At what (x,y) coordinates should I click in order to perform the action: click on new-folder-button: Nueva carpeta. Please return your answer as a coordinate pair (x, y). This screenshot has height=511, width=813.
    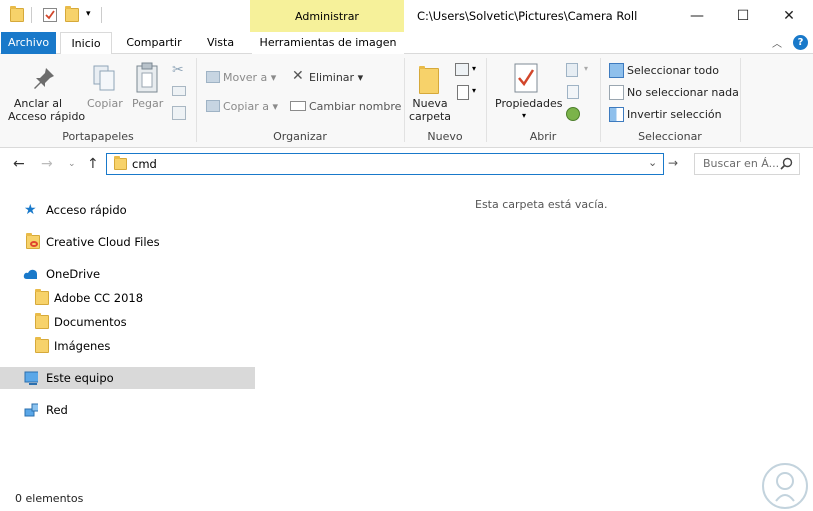
    Looking at the image, I should click on (430, 110).